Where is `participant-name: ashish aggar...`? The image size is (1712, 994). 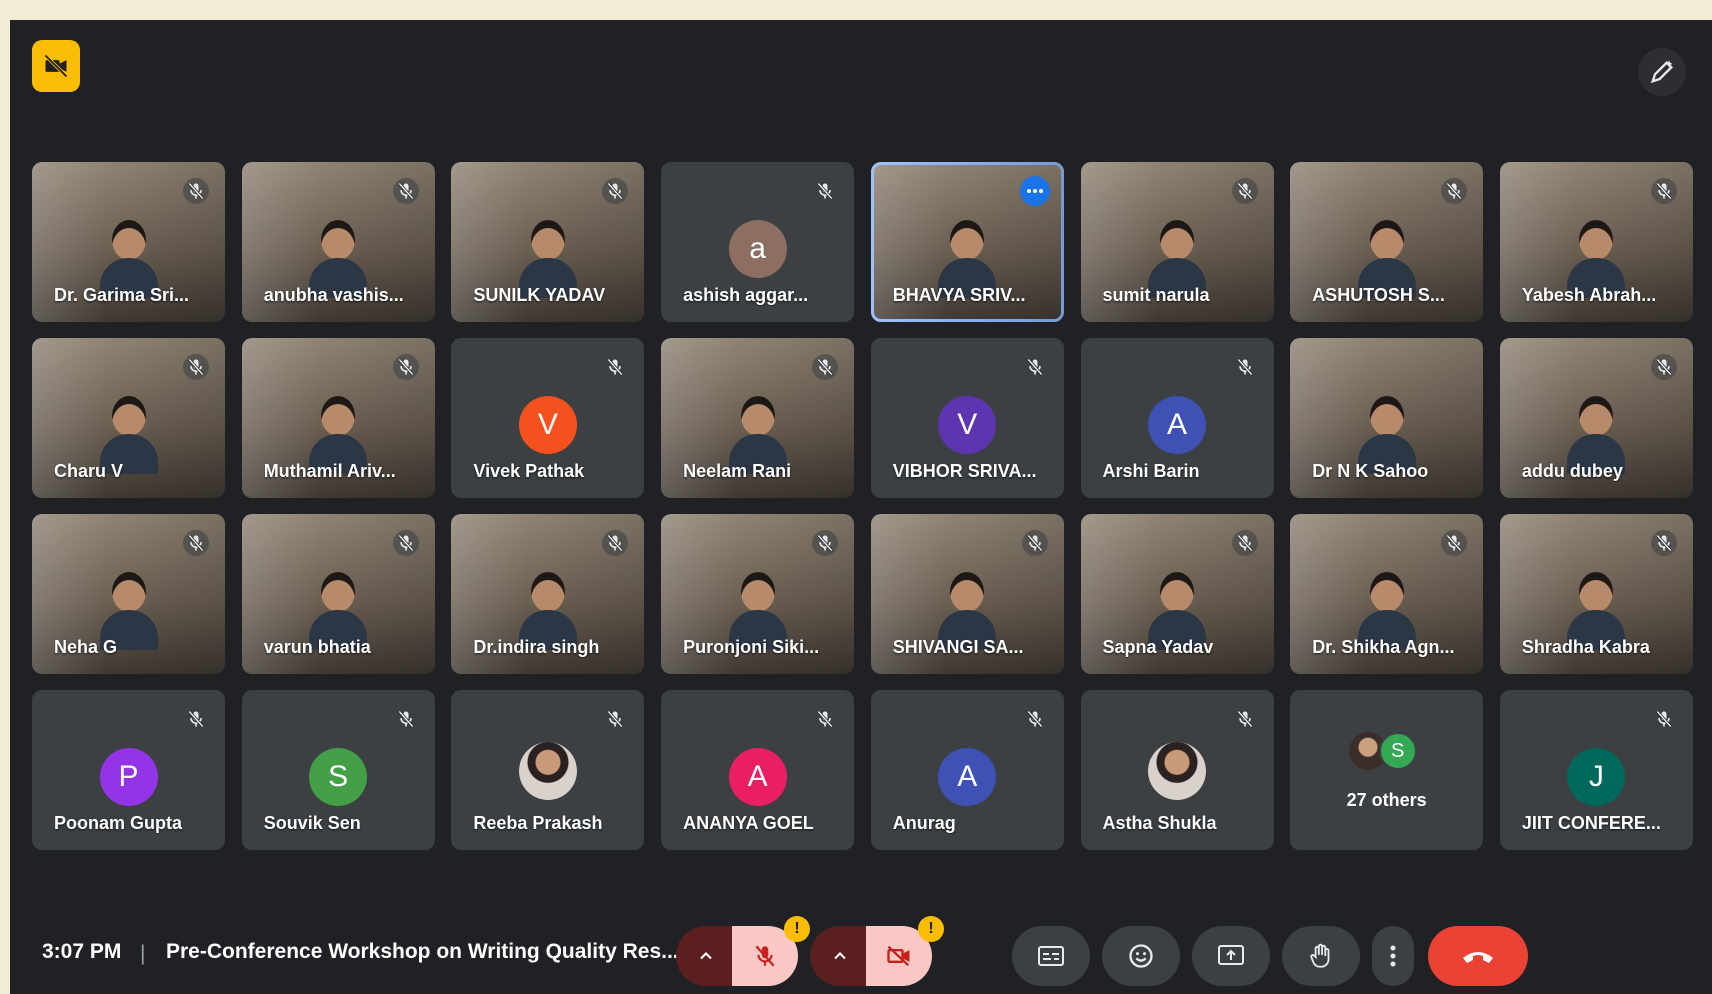 participant-name: ashish aggar... is located at coordinates (746, 295).